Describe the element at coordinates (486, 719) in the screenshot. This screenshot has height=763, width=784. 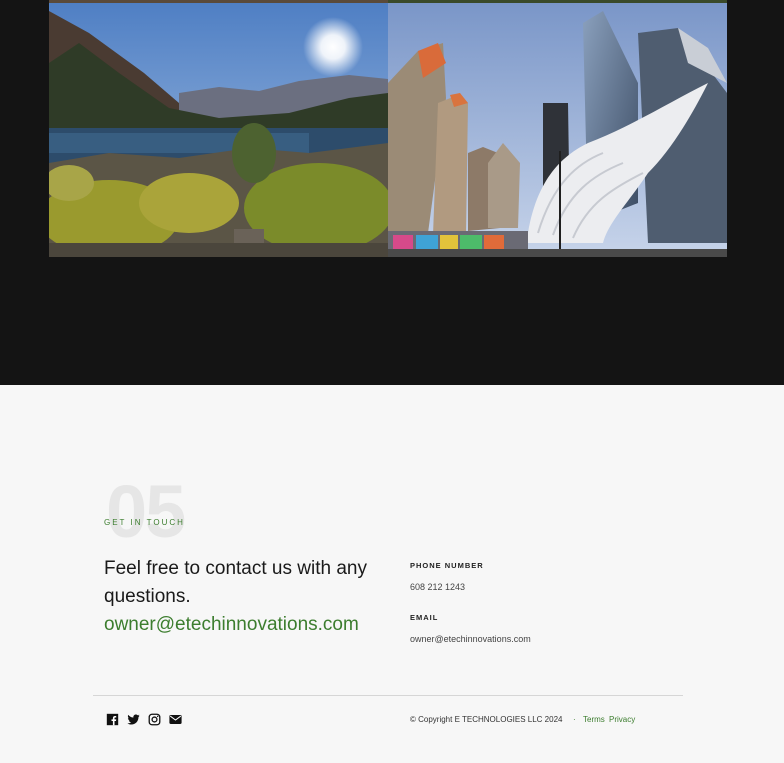
I see `copyright-text: © Copyright E TECHNOLOGIES LLC 2024` at that location.